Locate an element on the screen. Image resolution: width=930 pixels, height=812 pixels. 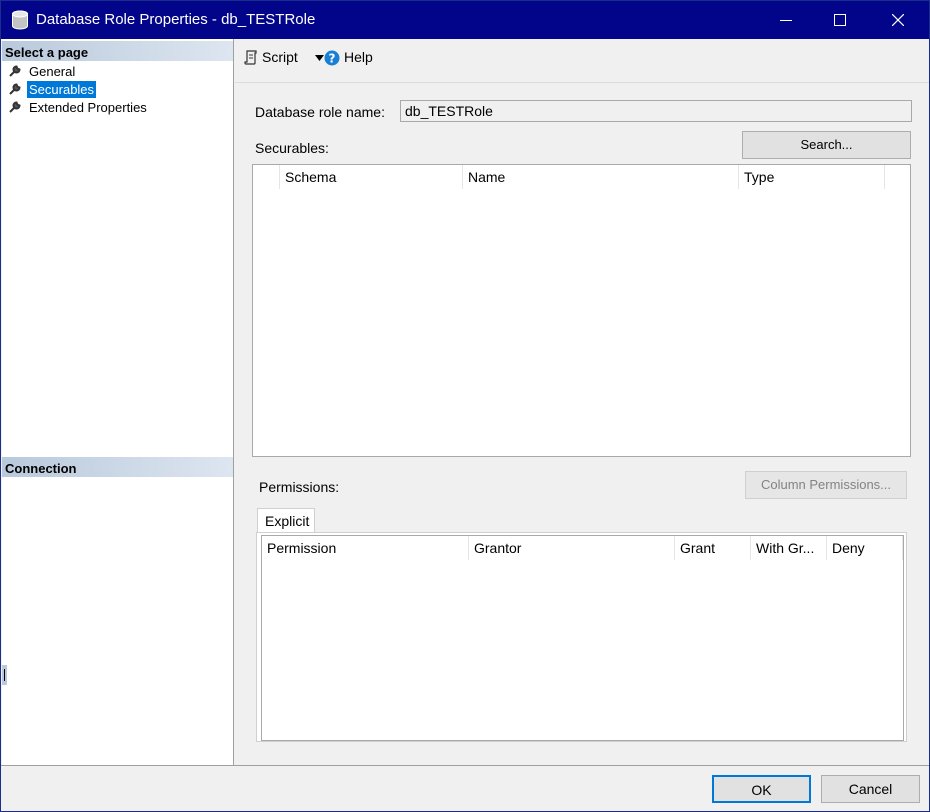
script-icon is located at coordinates (250, 57).